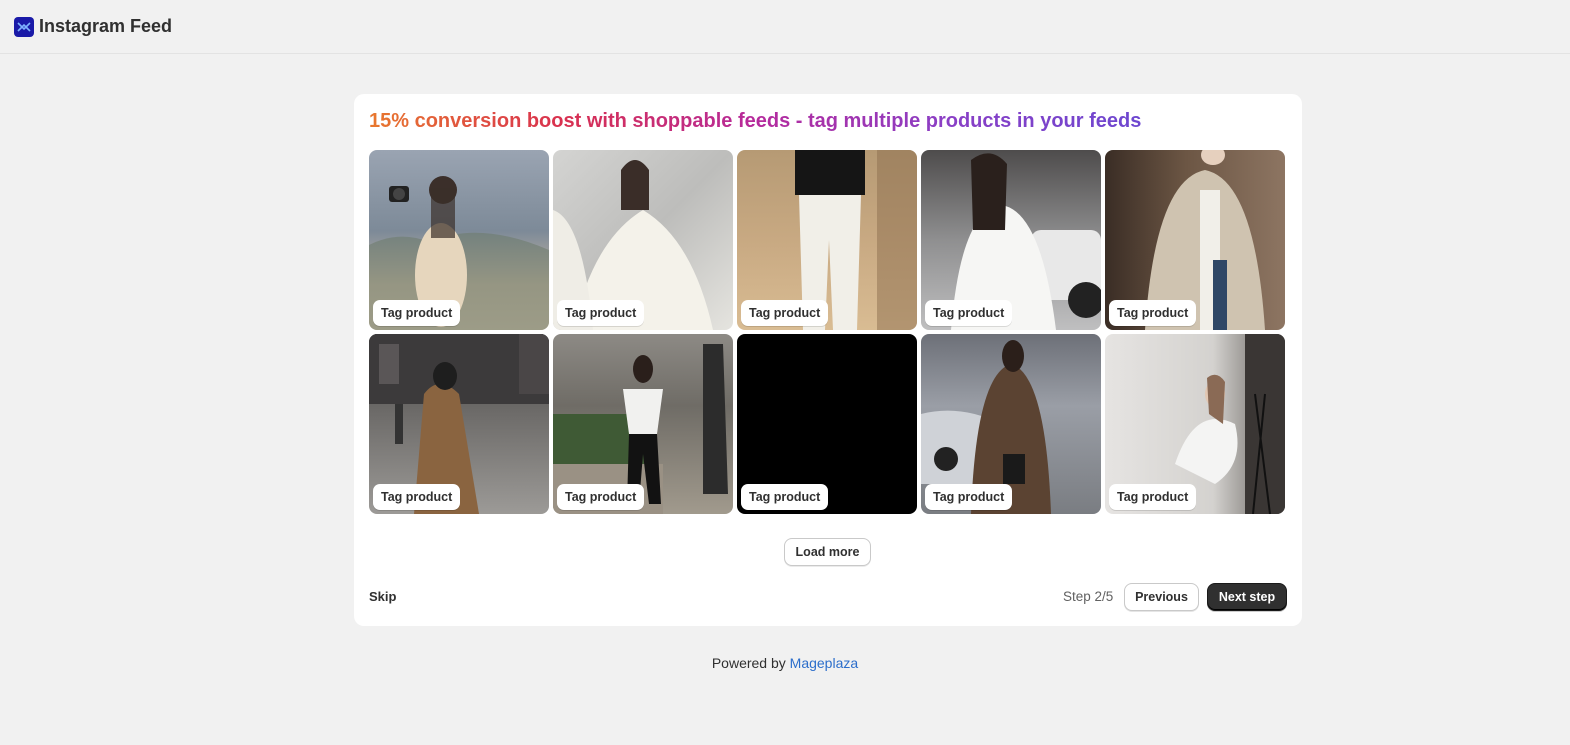 Image resolution: width=1570 pixels, height=745 pixels. What do you see at coordinates (106, 26) in the screenshot?
I see `app-title: Instagram Feed` at bounding box center [106, 26].